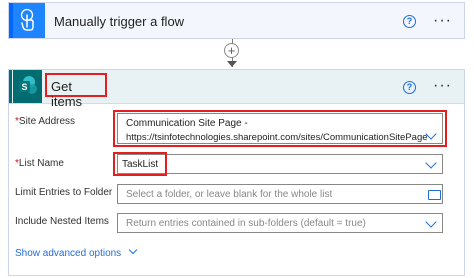 The height and width of the screenshot is (278, 474). What do you see at coordinates (39, 163) in the screenshot?
I see `list-name-label: *List Name` at bounding box center [39, 163].